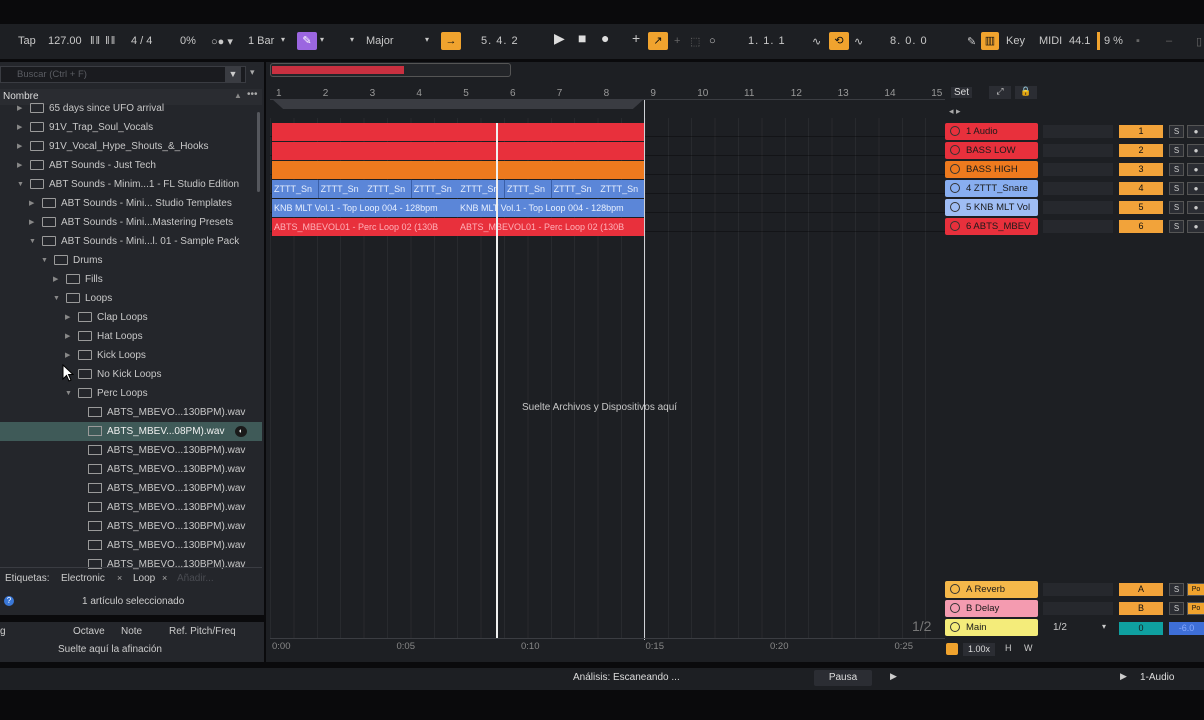 The image size is (1204, 720). Describe the element at coordinates (1141, 226) in the screenshot. I see `track-number: 6` at that location.